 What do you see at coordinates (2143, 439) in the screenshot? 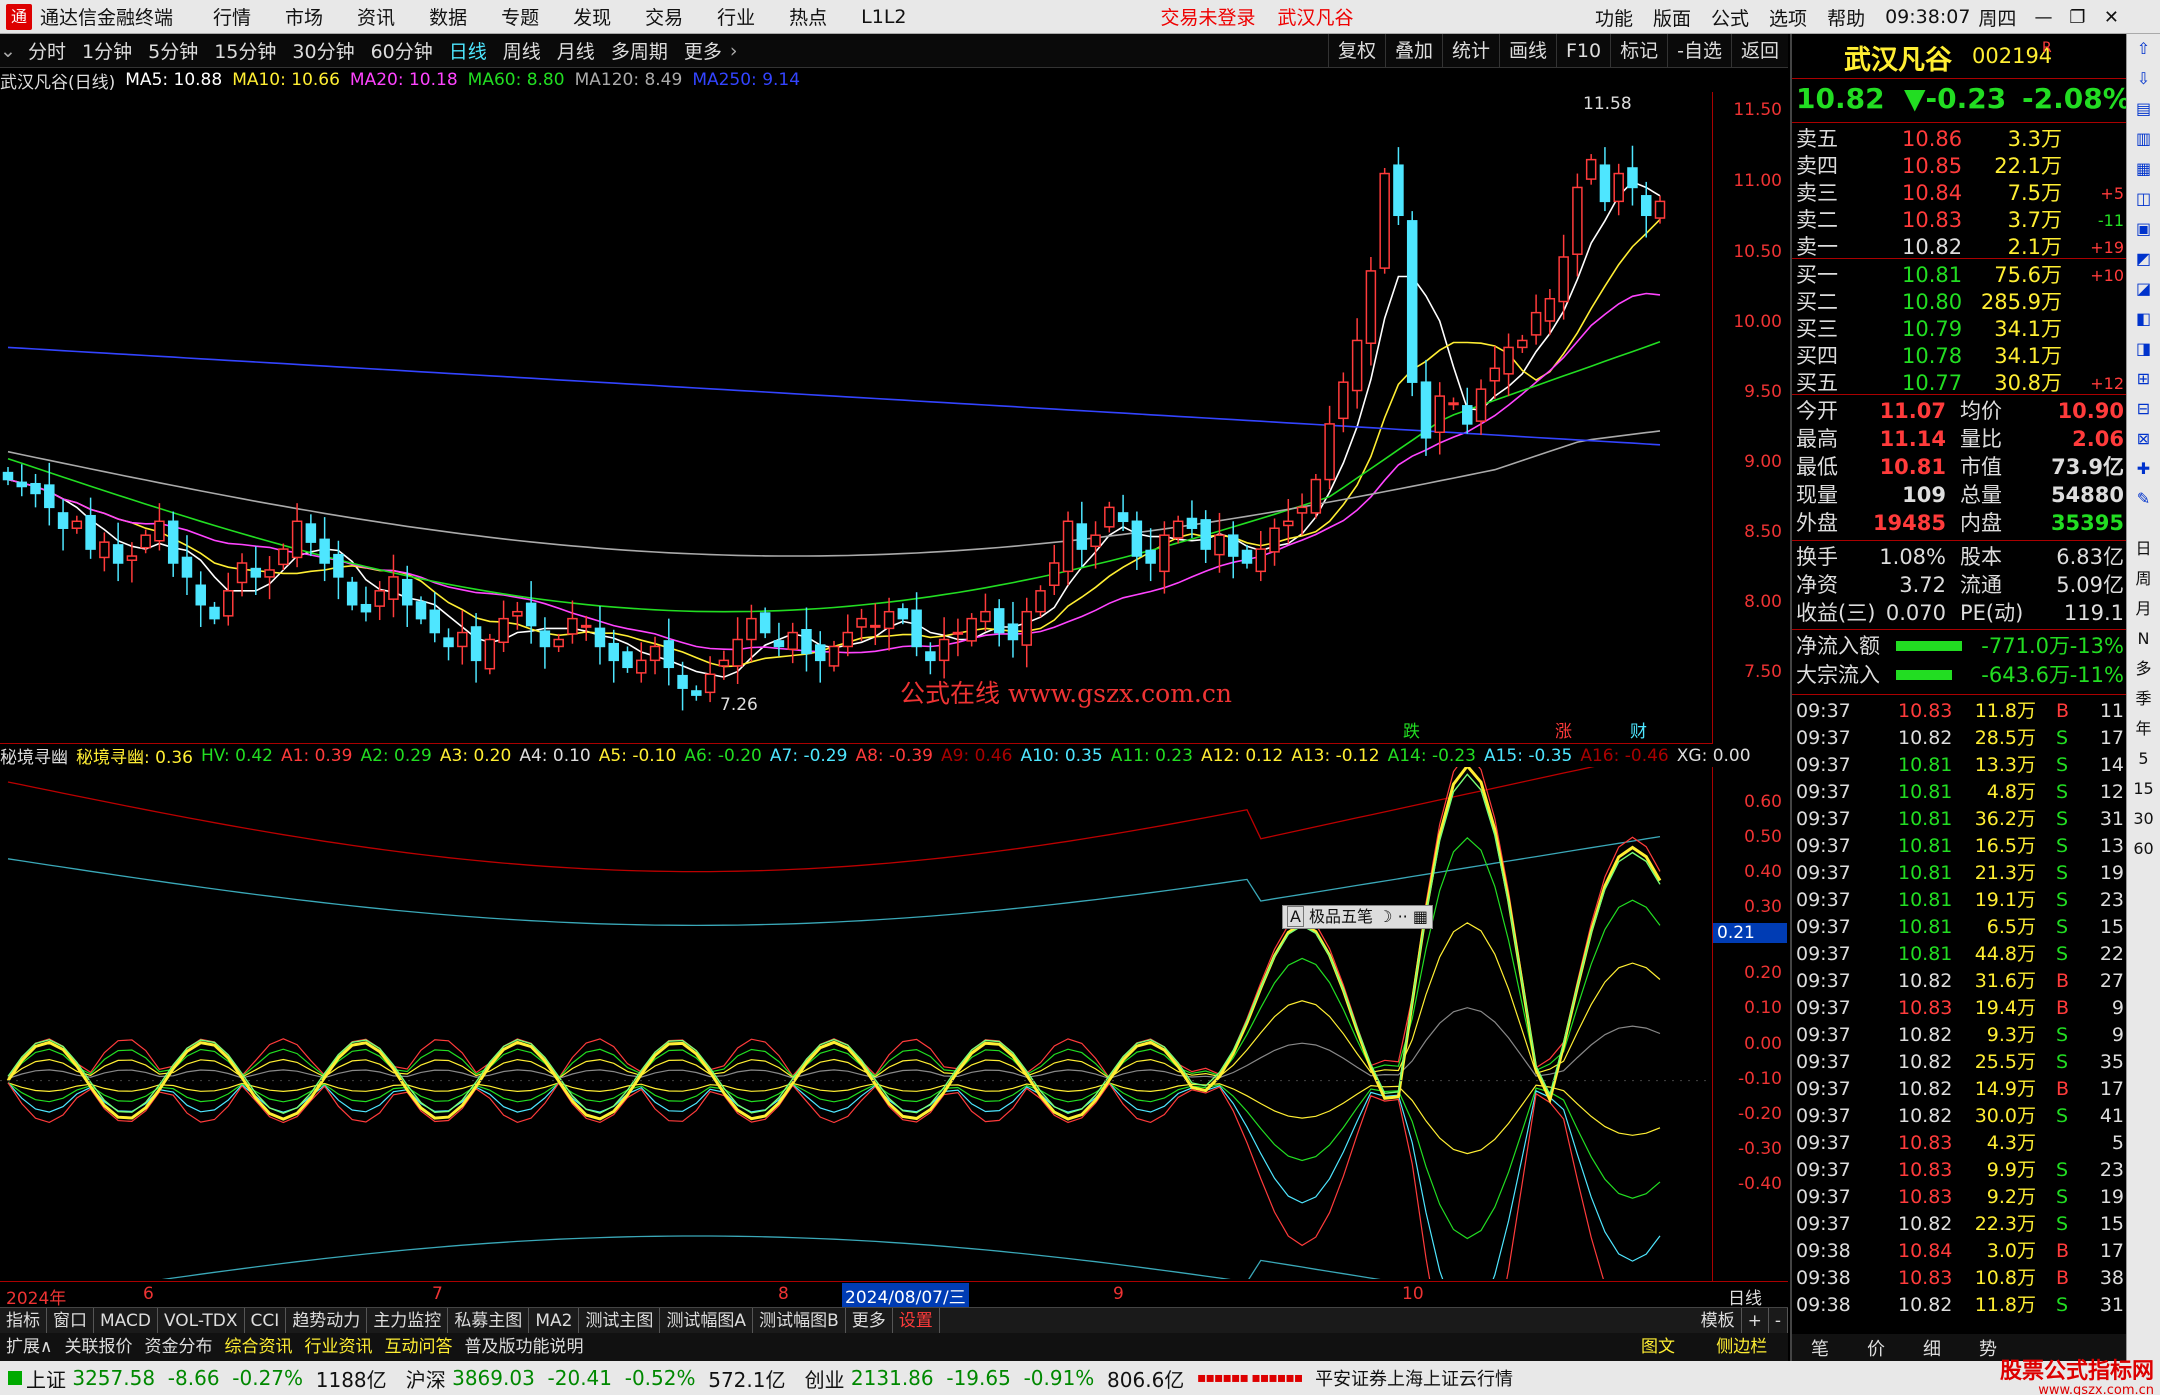
I see `sidebar-tool-icon: ⊠` at bounding box center [2143, 439].